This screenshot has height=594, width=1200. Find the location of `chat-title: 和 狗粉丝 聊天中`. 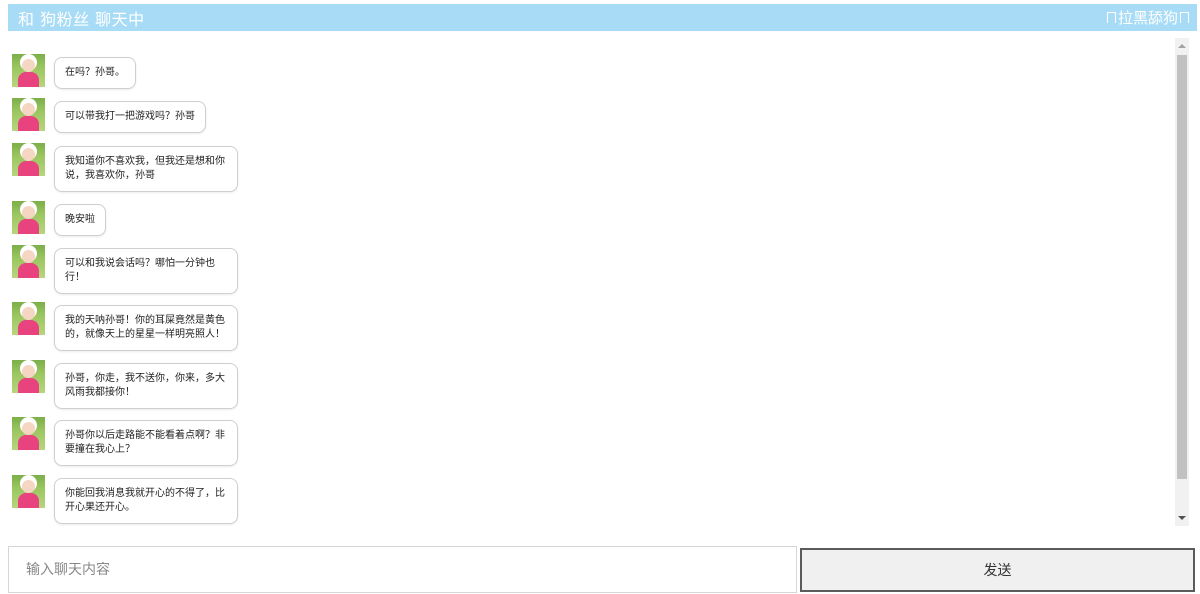

chat-title: 和 狗粉丝 聊天中 is located at coordinates (81, 19).